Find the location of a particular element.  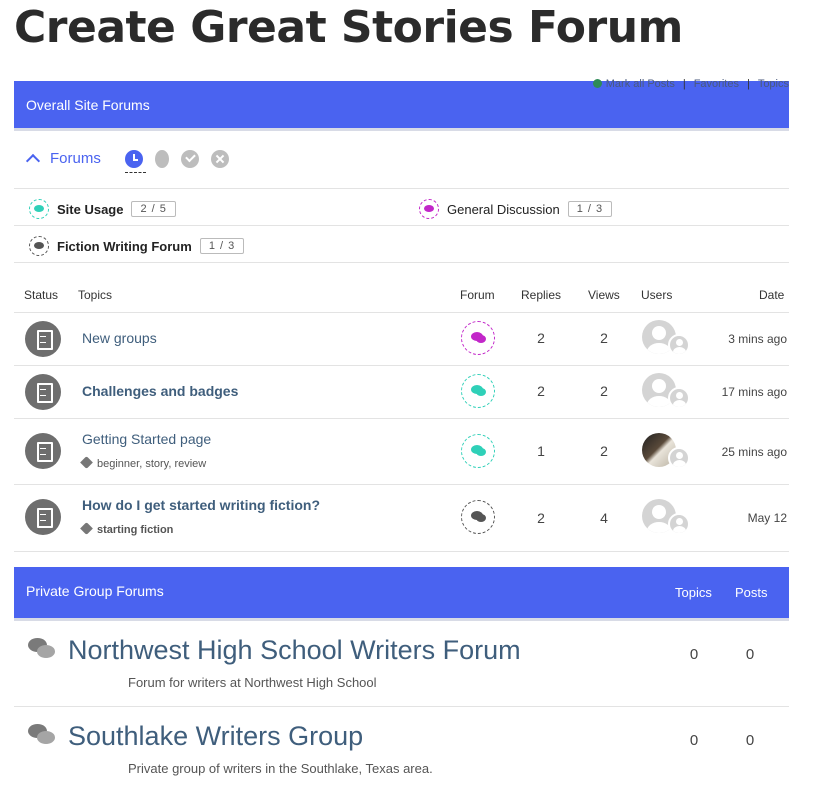

column-header-forum: Forum is located at coordinates (477, 295).